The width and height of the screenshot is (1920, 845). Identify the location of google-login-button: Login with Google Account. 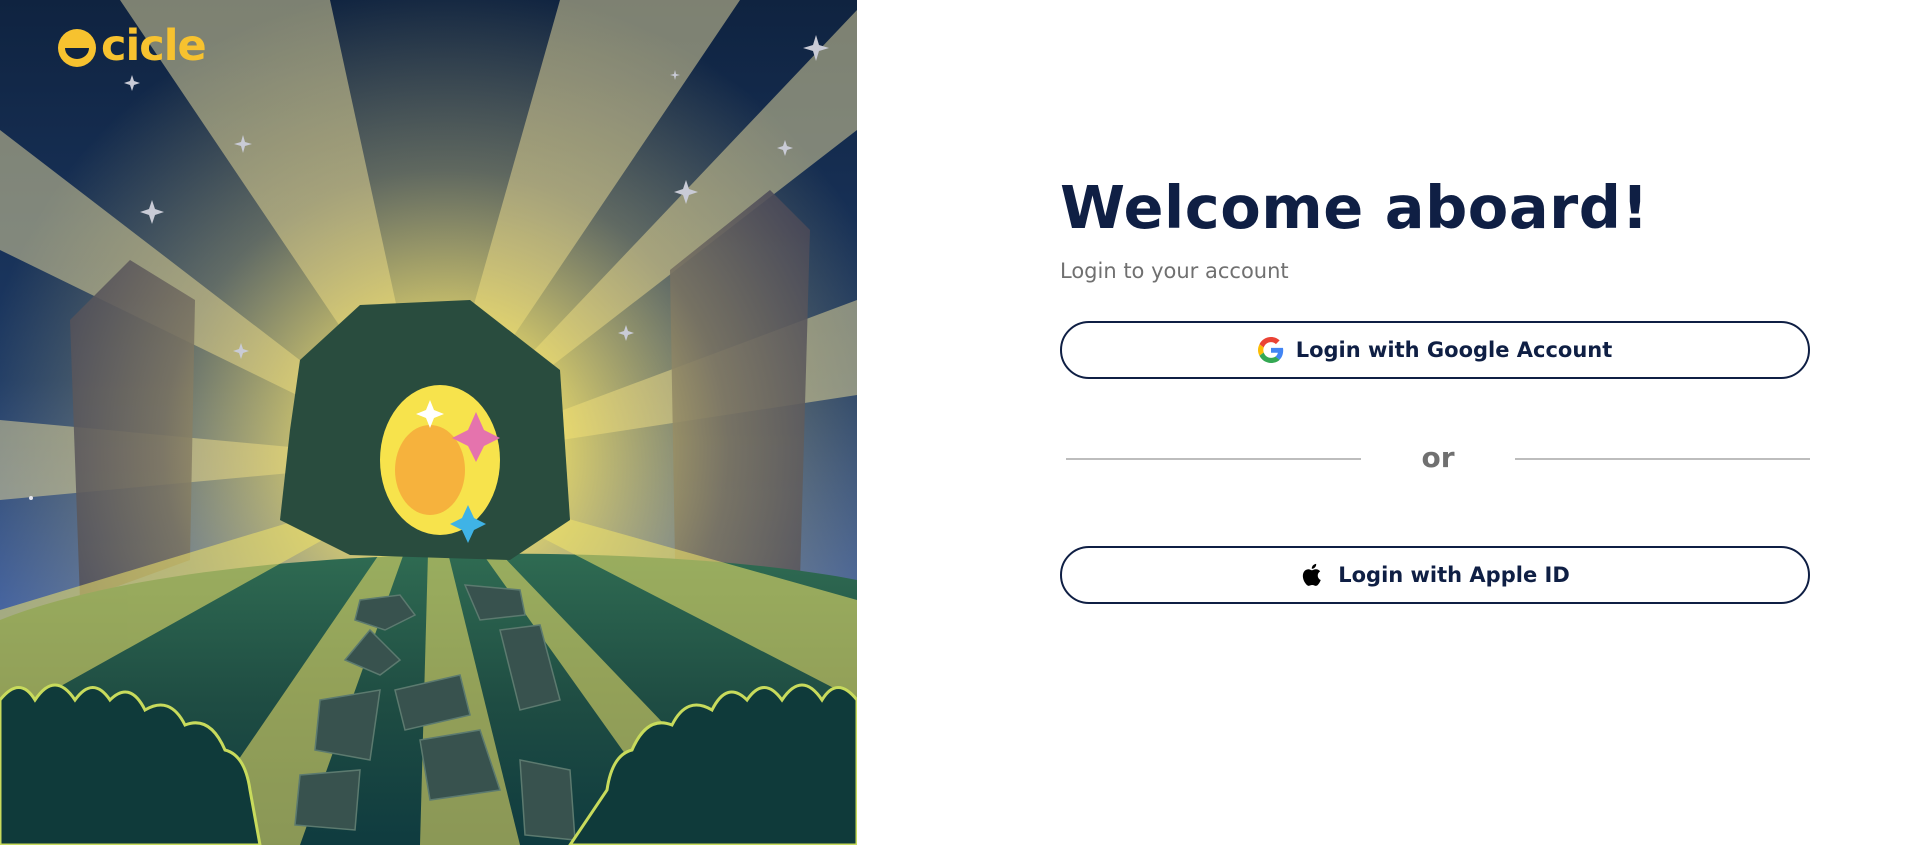
(1435, 350).